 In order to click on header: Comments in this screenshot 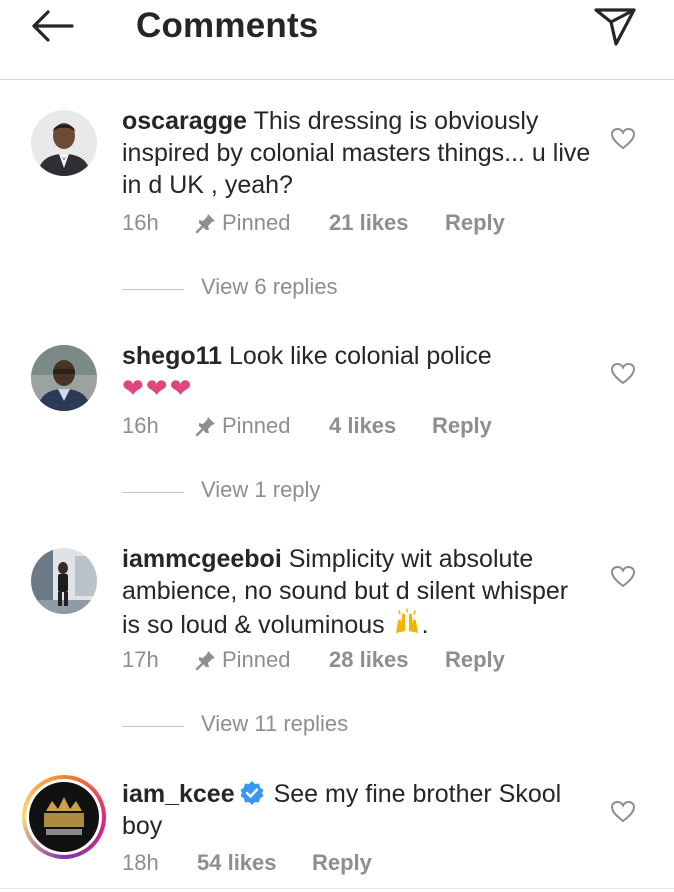, I will do `click(337, 40)`.